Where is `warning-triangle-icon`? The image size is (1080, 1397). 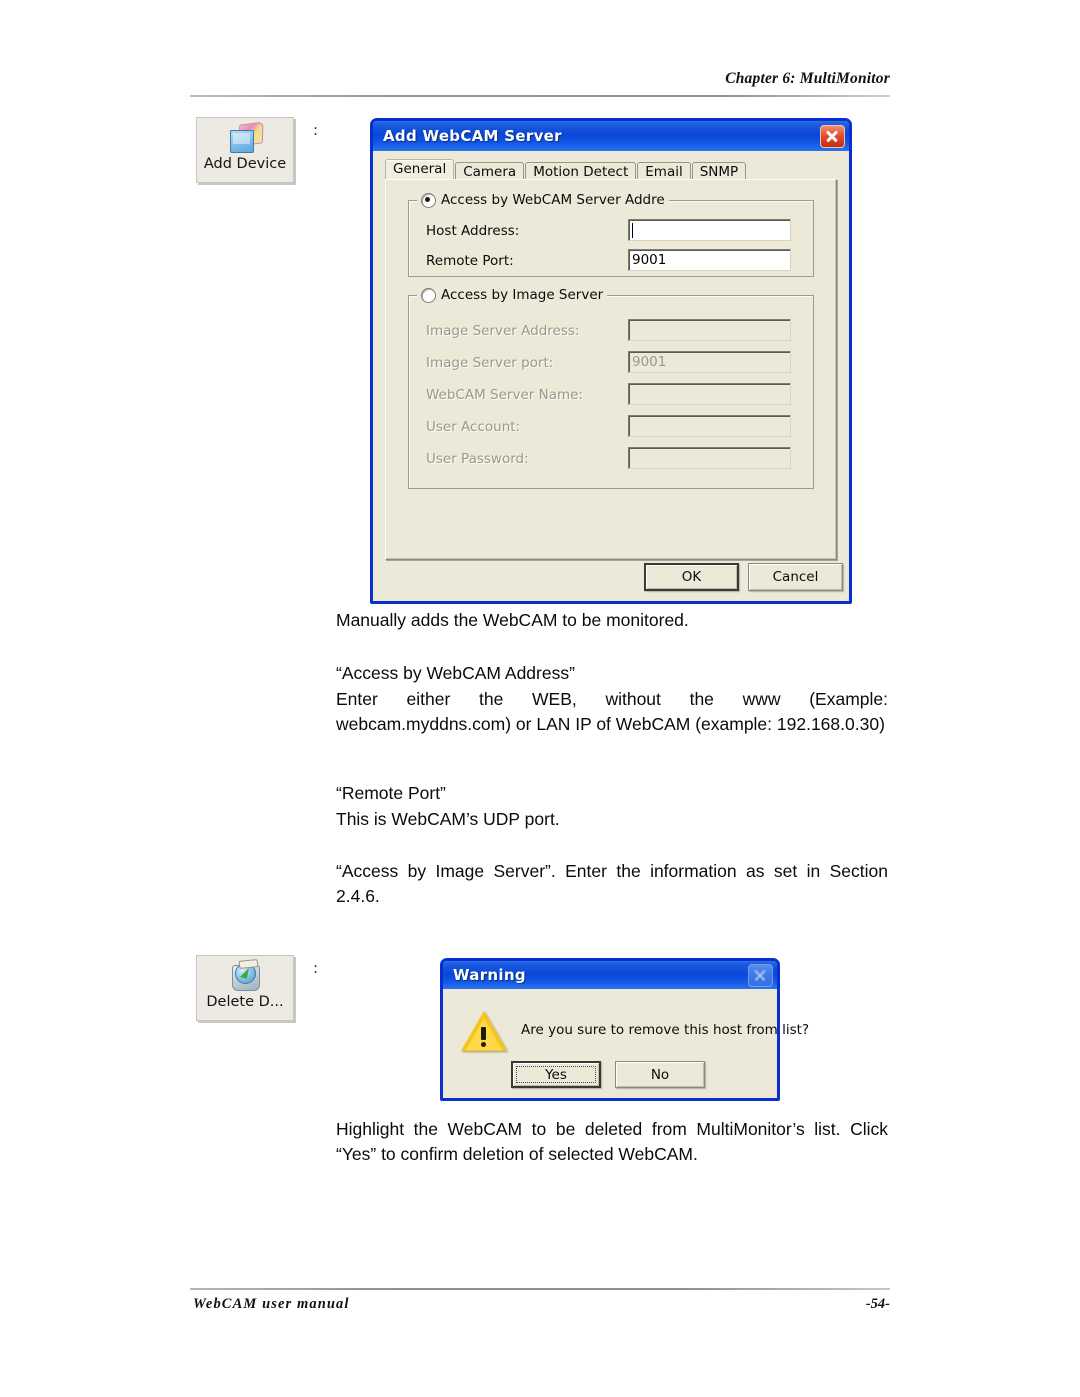 warning-triangle-icon is located at coordinates (484, 1032).